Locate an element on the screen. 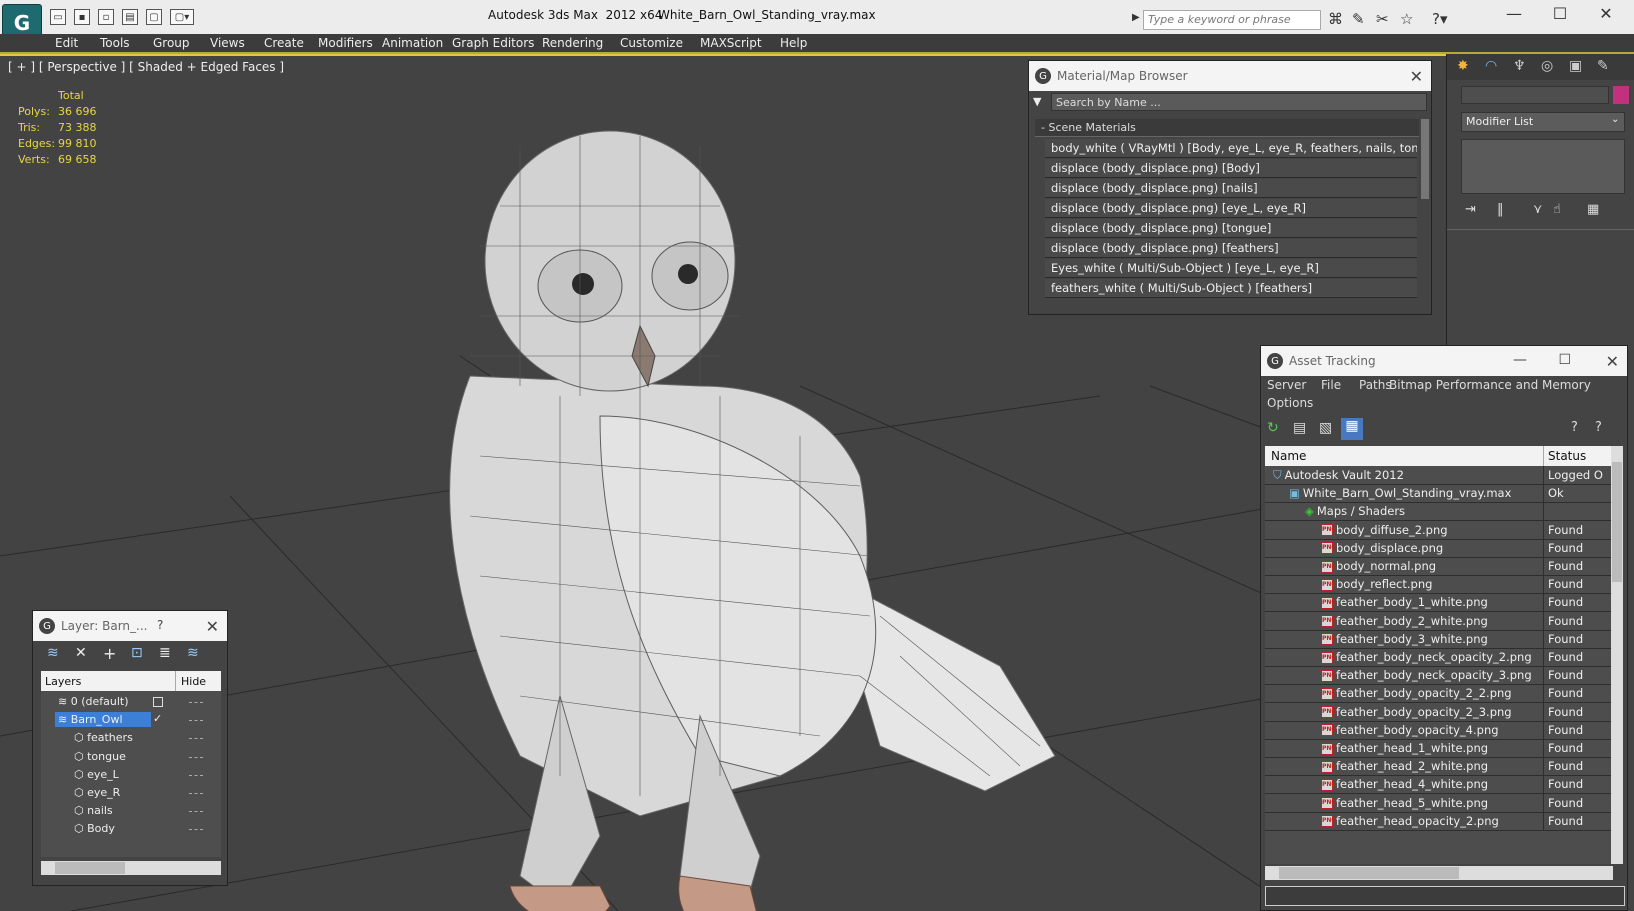 The width and height of the screenshot is (1634, 911). asset-row: PNGfeather_body_3_white.png Found is located at coordinates (1439, 639).